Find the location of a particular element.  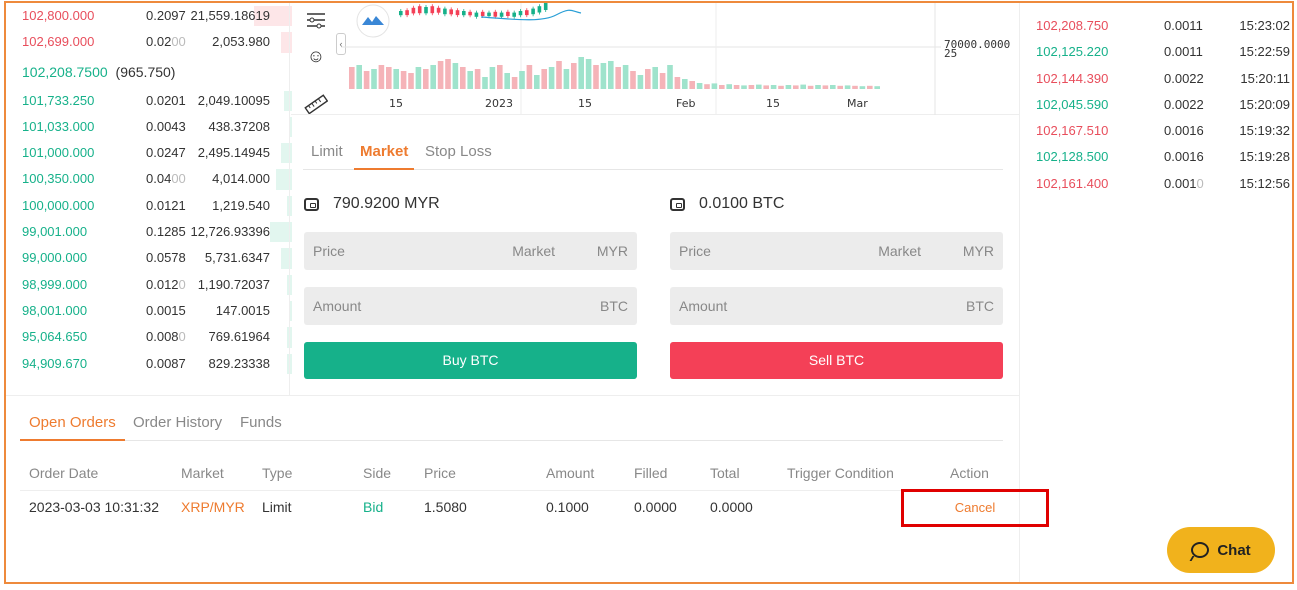

indicator-settings-icon is located at coordinates (316, 20).